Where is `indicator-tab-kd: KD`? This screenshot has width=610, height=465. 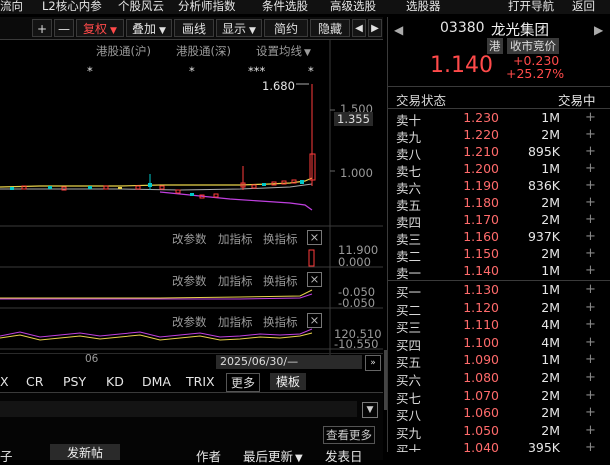 indicator-tab-kd: KD is located at coordinates (115, 381).